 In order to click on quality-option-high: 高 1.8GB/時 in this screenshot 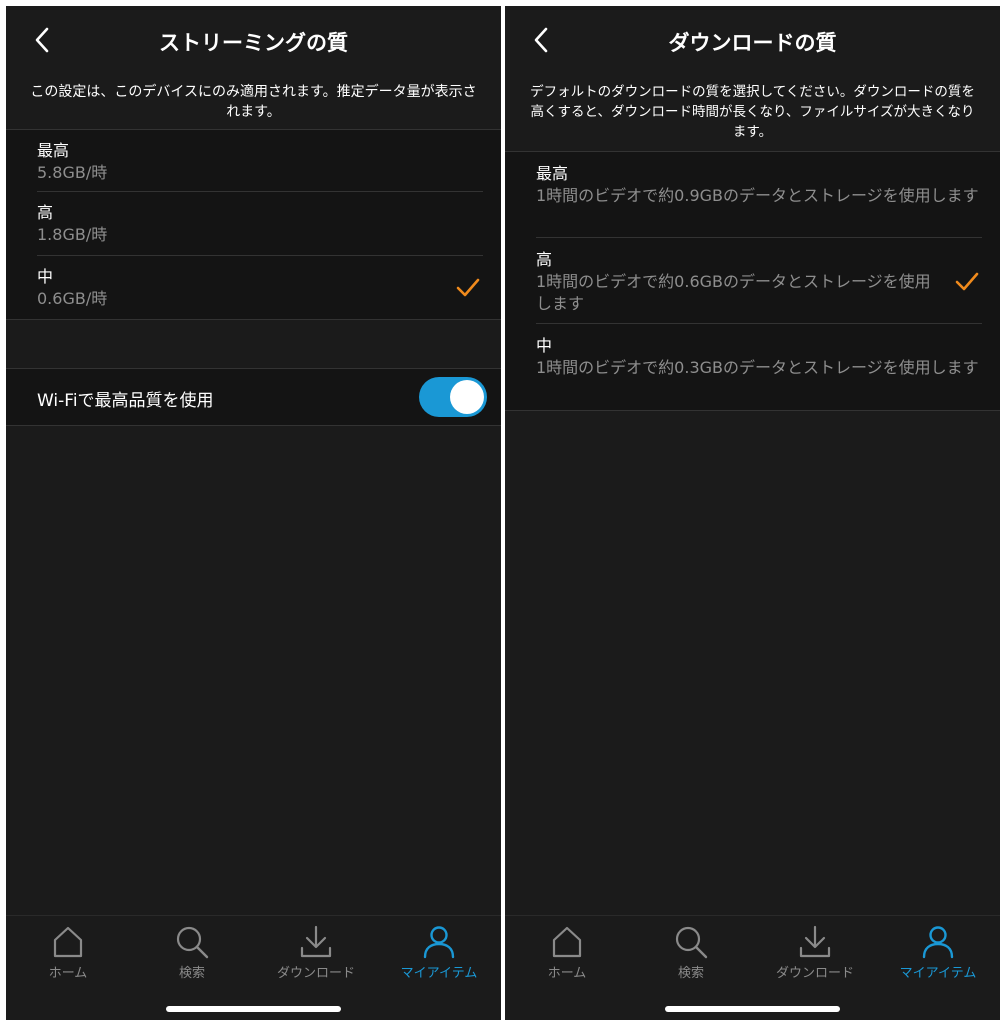, I will do `click(253, 224)`.